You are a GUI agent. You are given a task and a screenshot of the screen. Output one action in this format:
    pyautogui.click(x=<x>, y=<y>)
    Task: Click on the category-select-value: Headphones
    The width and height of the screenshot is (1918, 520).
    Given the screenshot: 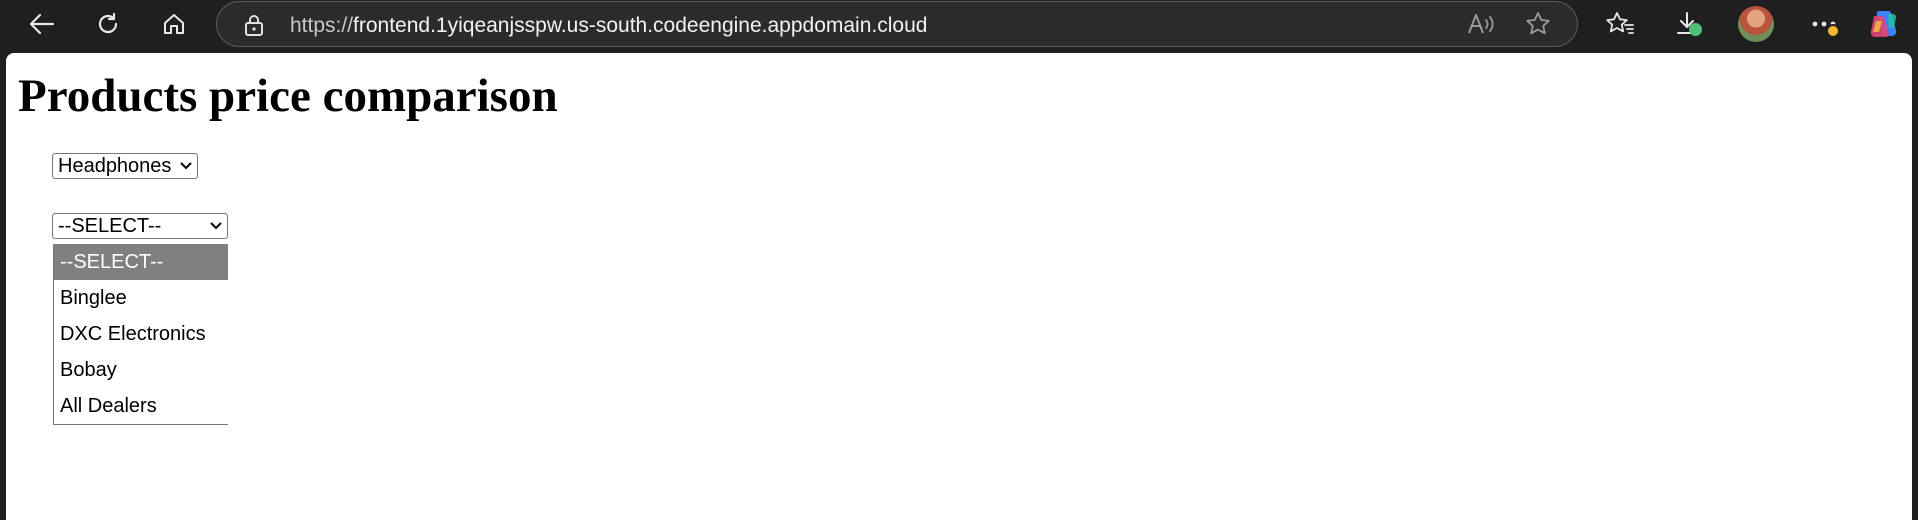 What is the action you would take?
    pyautogui.click(x=115, y=166)
    